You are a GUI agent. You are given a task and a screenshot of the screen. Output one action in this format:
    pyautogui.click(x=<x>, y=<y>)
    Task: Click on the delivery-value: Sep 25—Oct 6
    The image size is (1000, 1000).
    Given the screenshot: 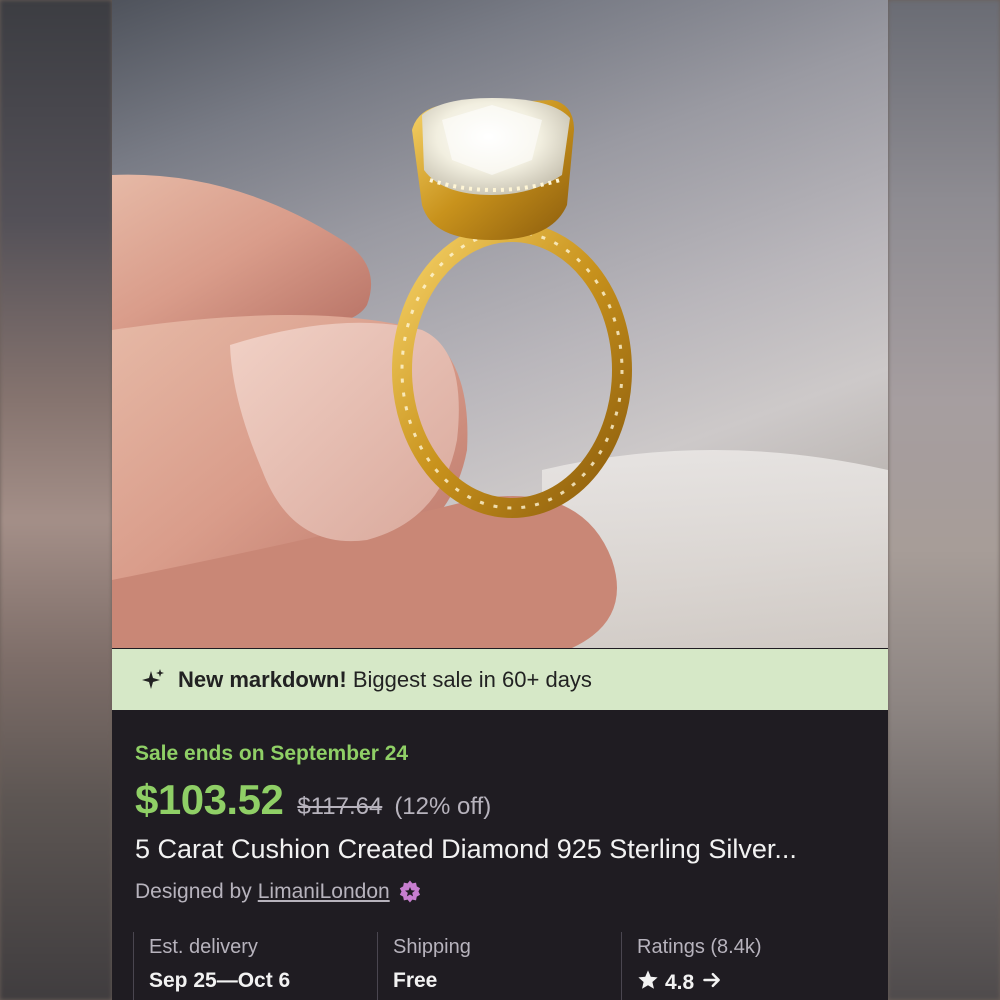 What is the action you would take?
    pyautogui.click(x=220, y=980)
    